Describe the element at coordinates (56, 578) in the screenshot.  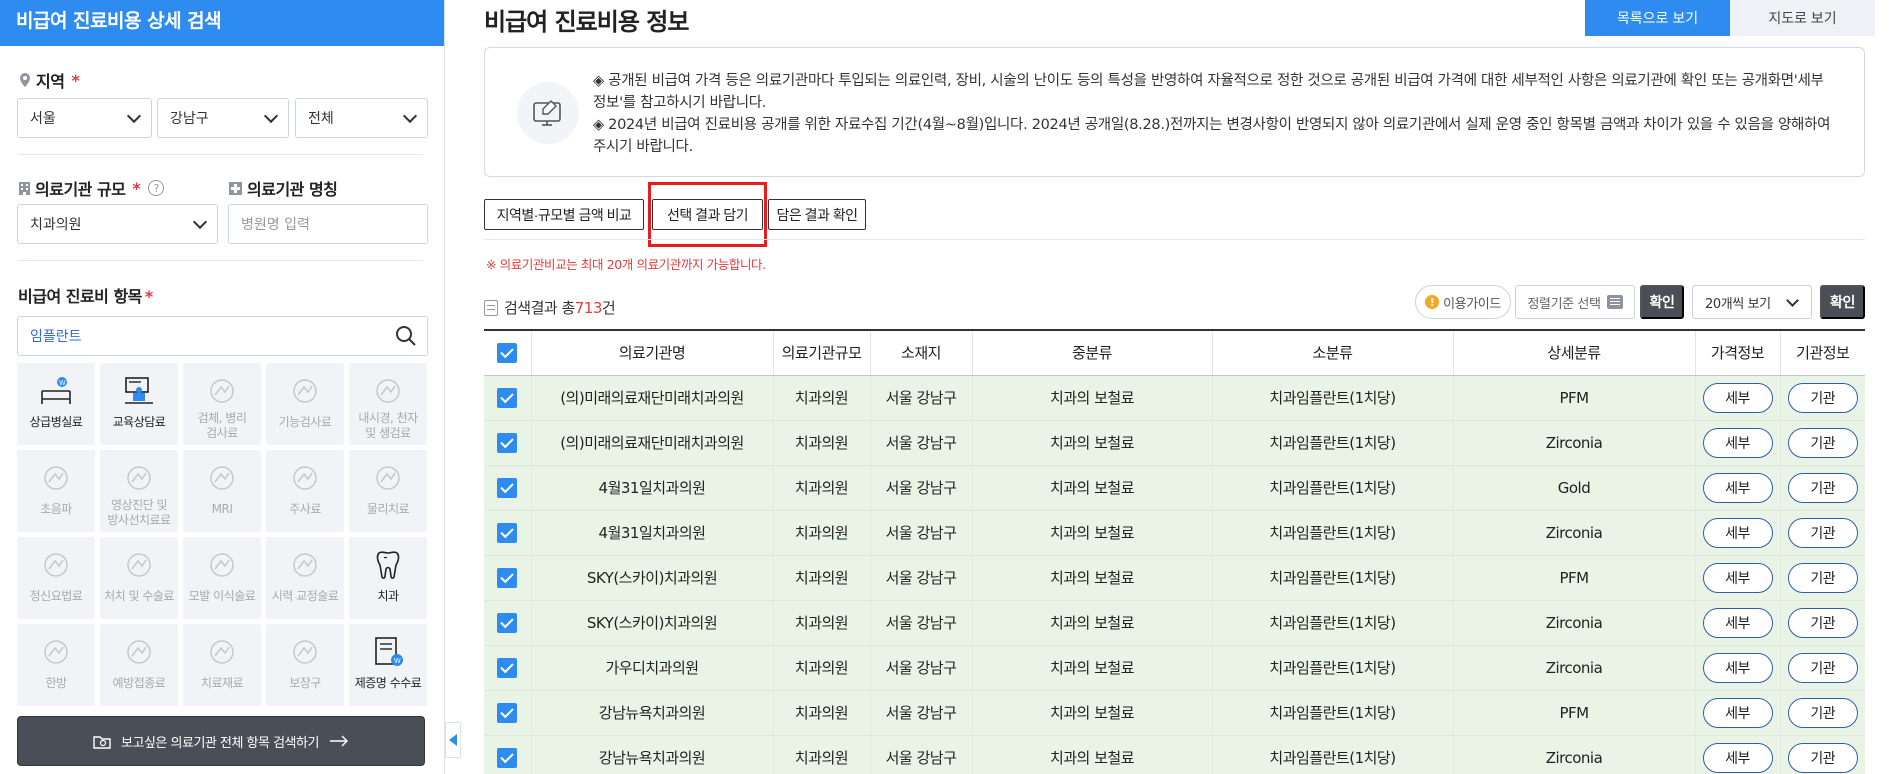
I see `category-tile: 정신요법료` at that location.